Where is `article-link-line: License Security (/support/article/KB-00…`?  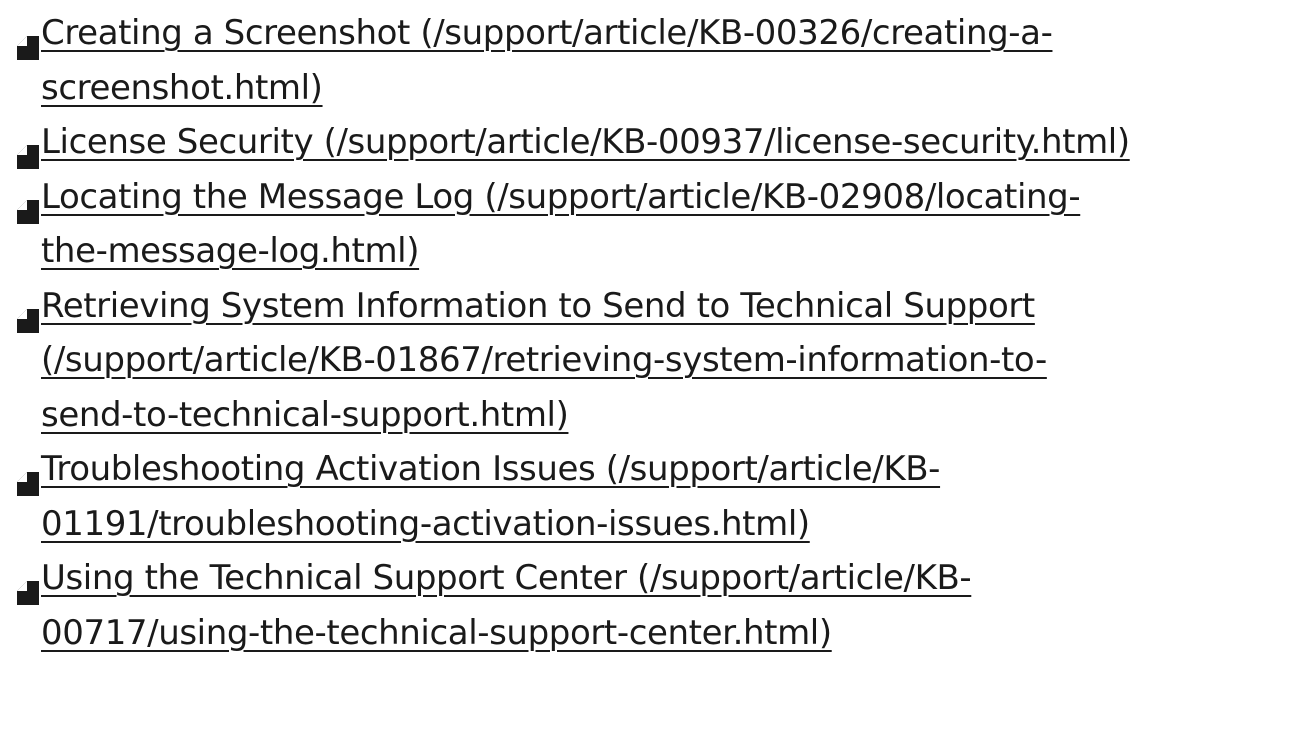 article-link-line: License Security (/support/article/KB-00… is located at coordinates (585, 142).